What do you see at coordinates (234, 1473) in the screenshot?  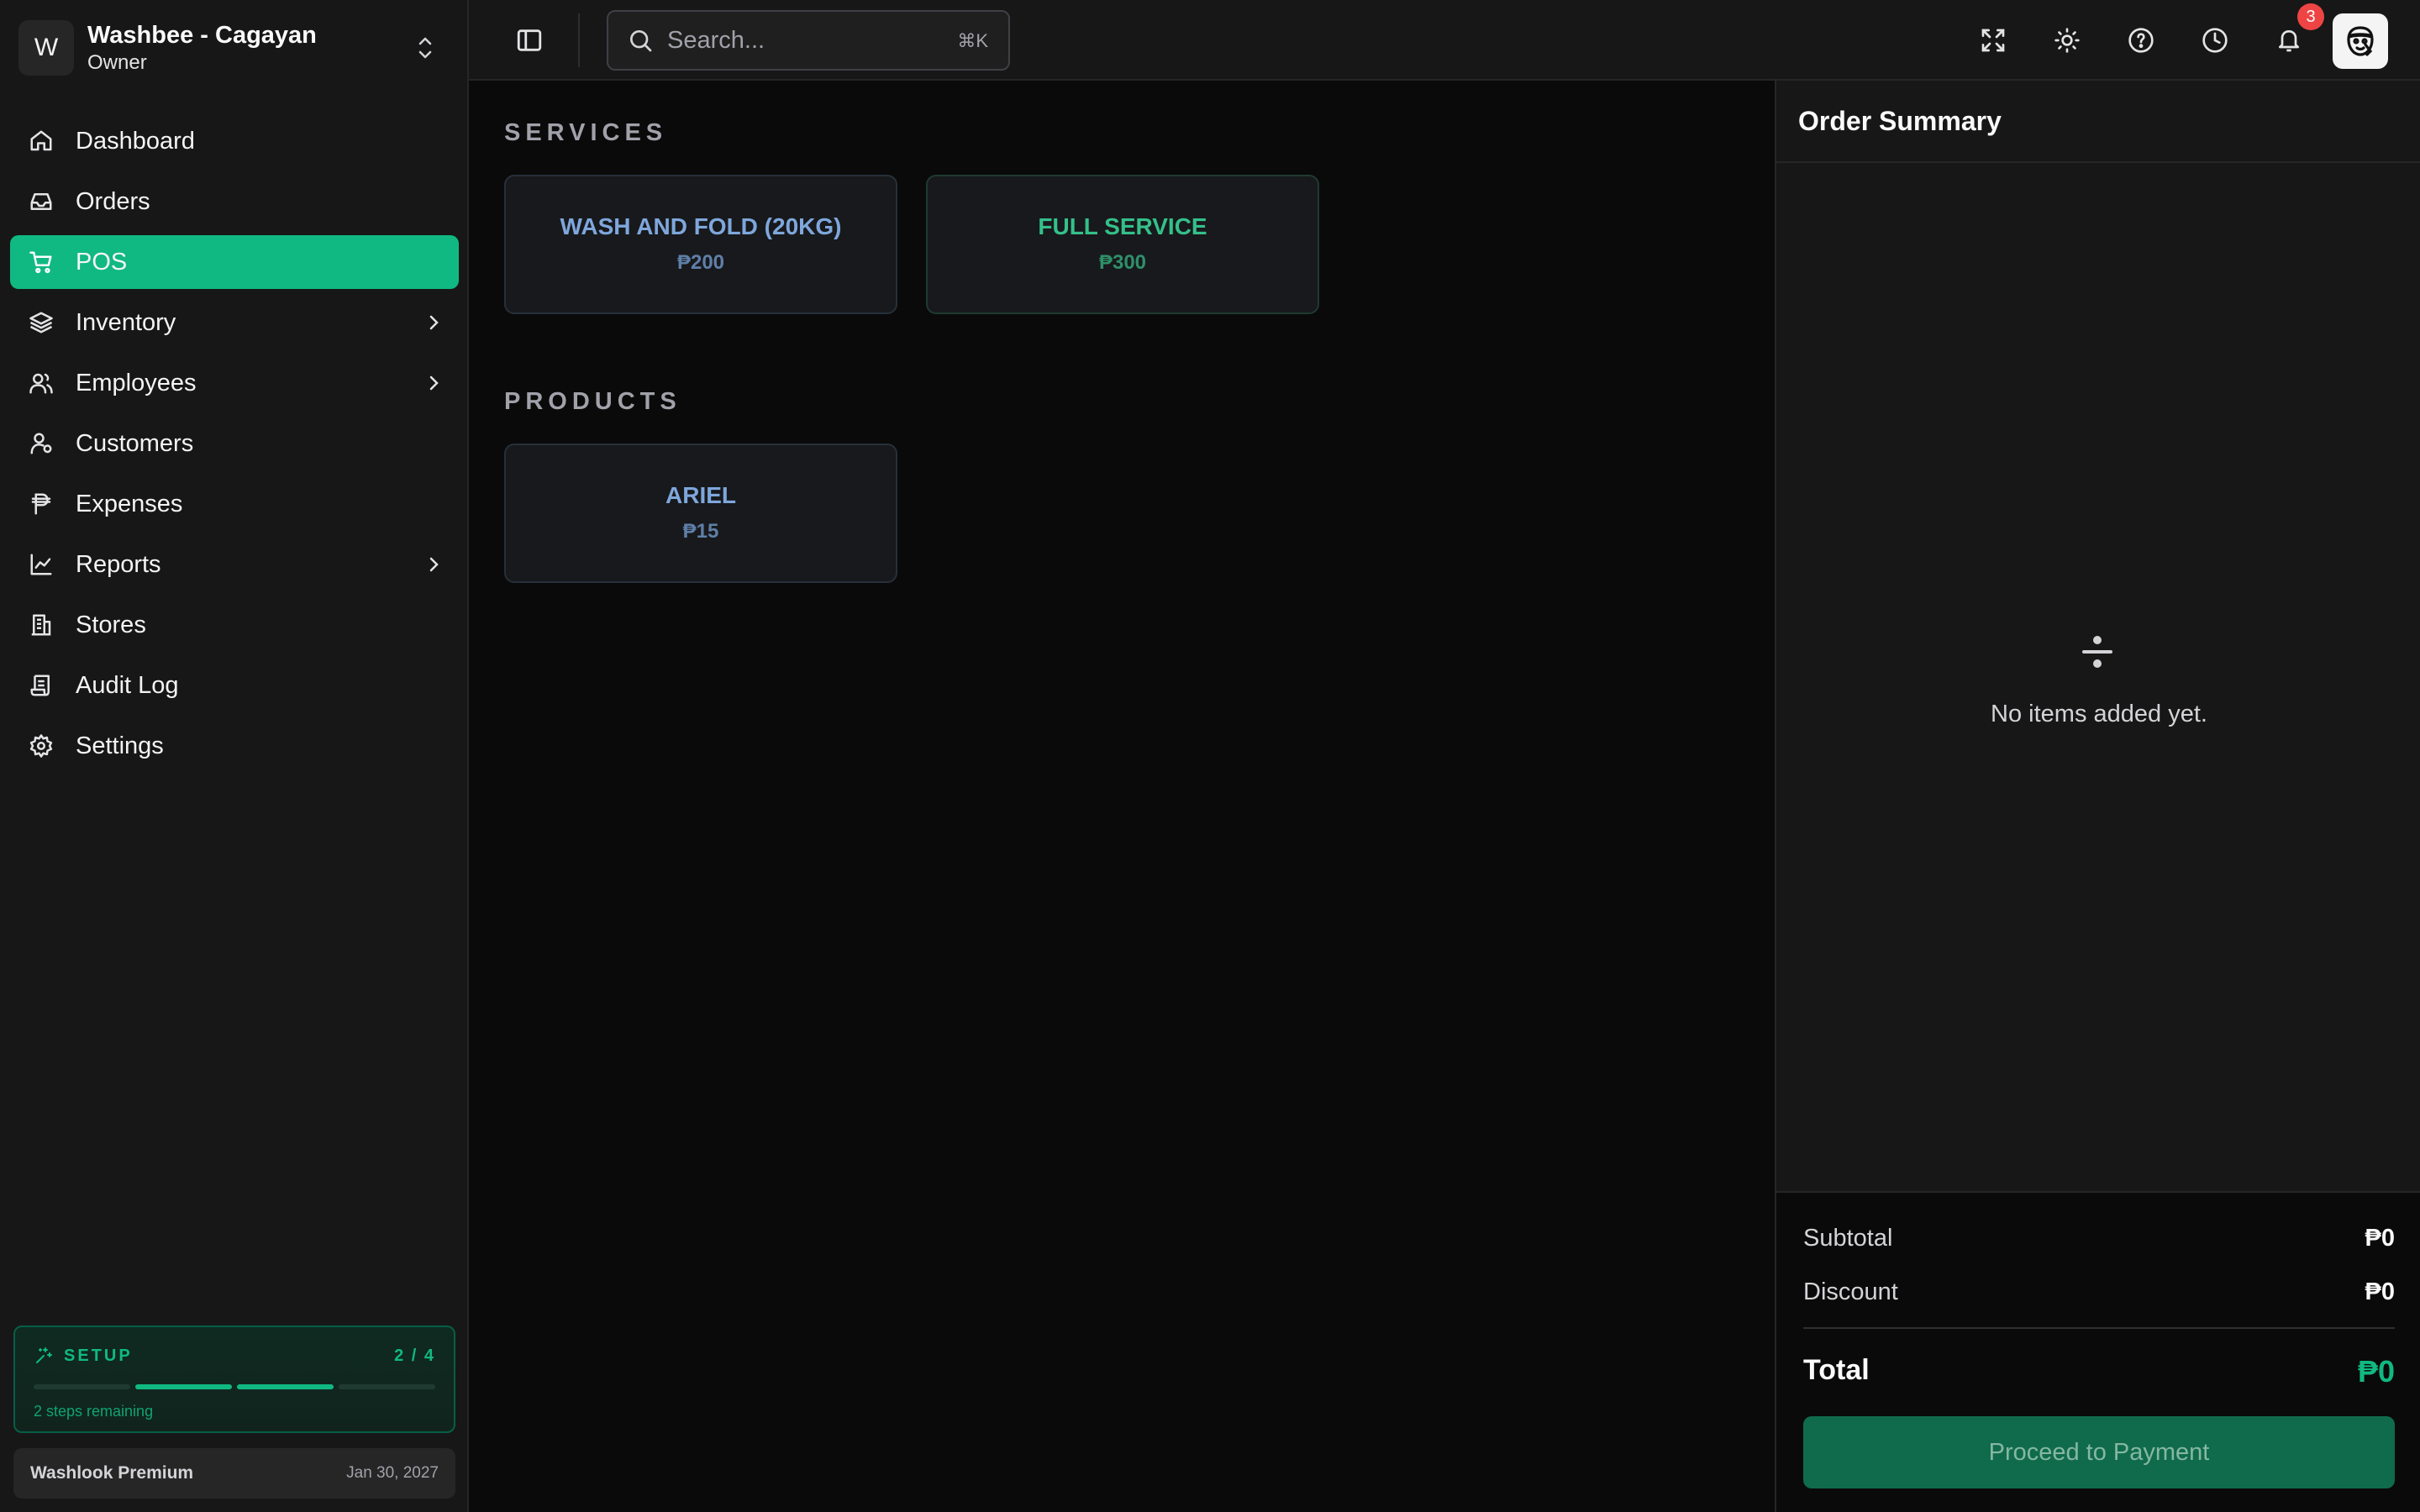 I see `plan-card: Washlook Premium Jan 30, 2027` at bounding box center [234, 1473].